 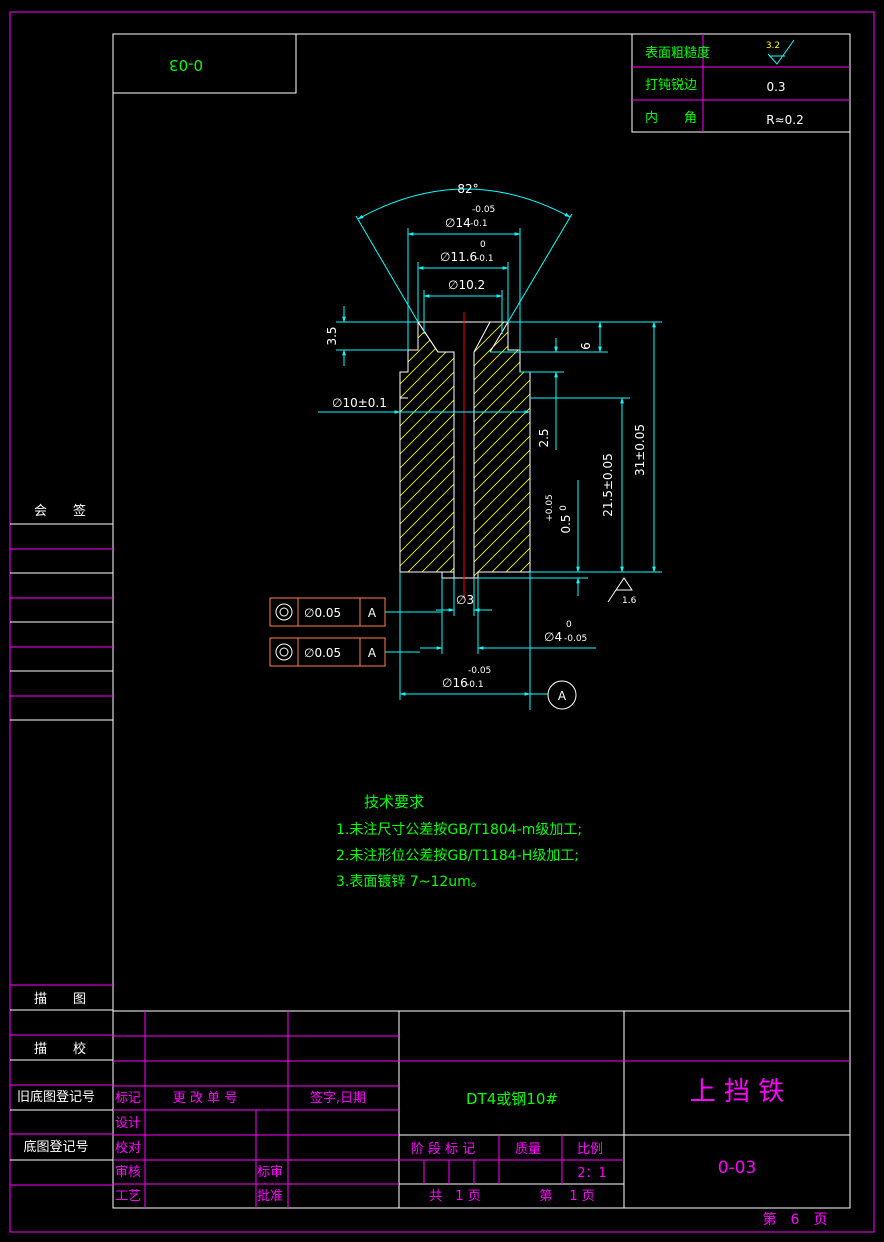 What do you see at coordinates (737, 1092) in the screenshot?
I see `tb-part-name: 上 挡 铁` at bounding box center [737, 1092].